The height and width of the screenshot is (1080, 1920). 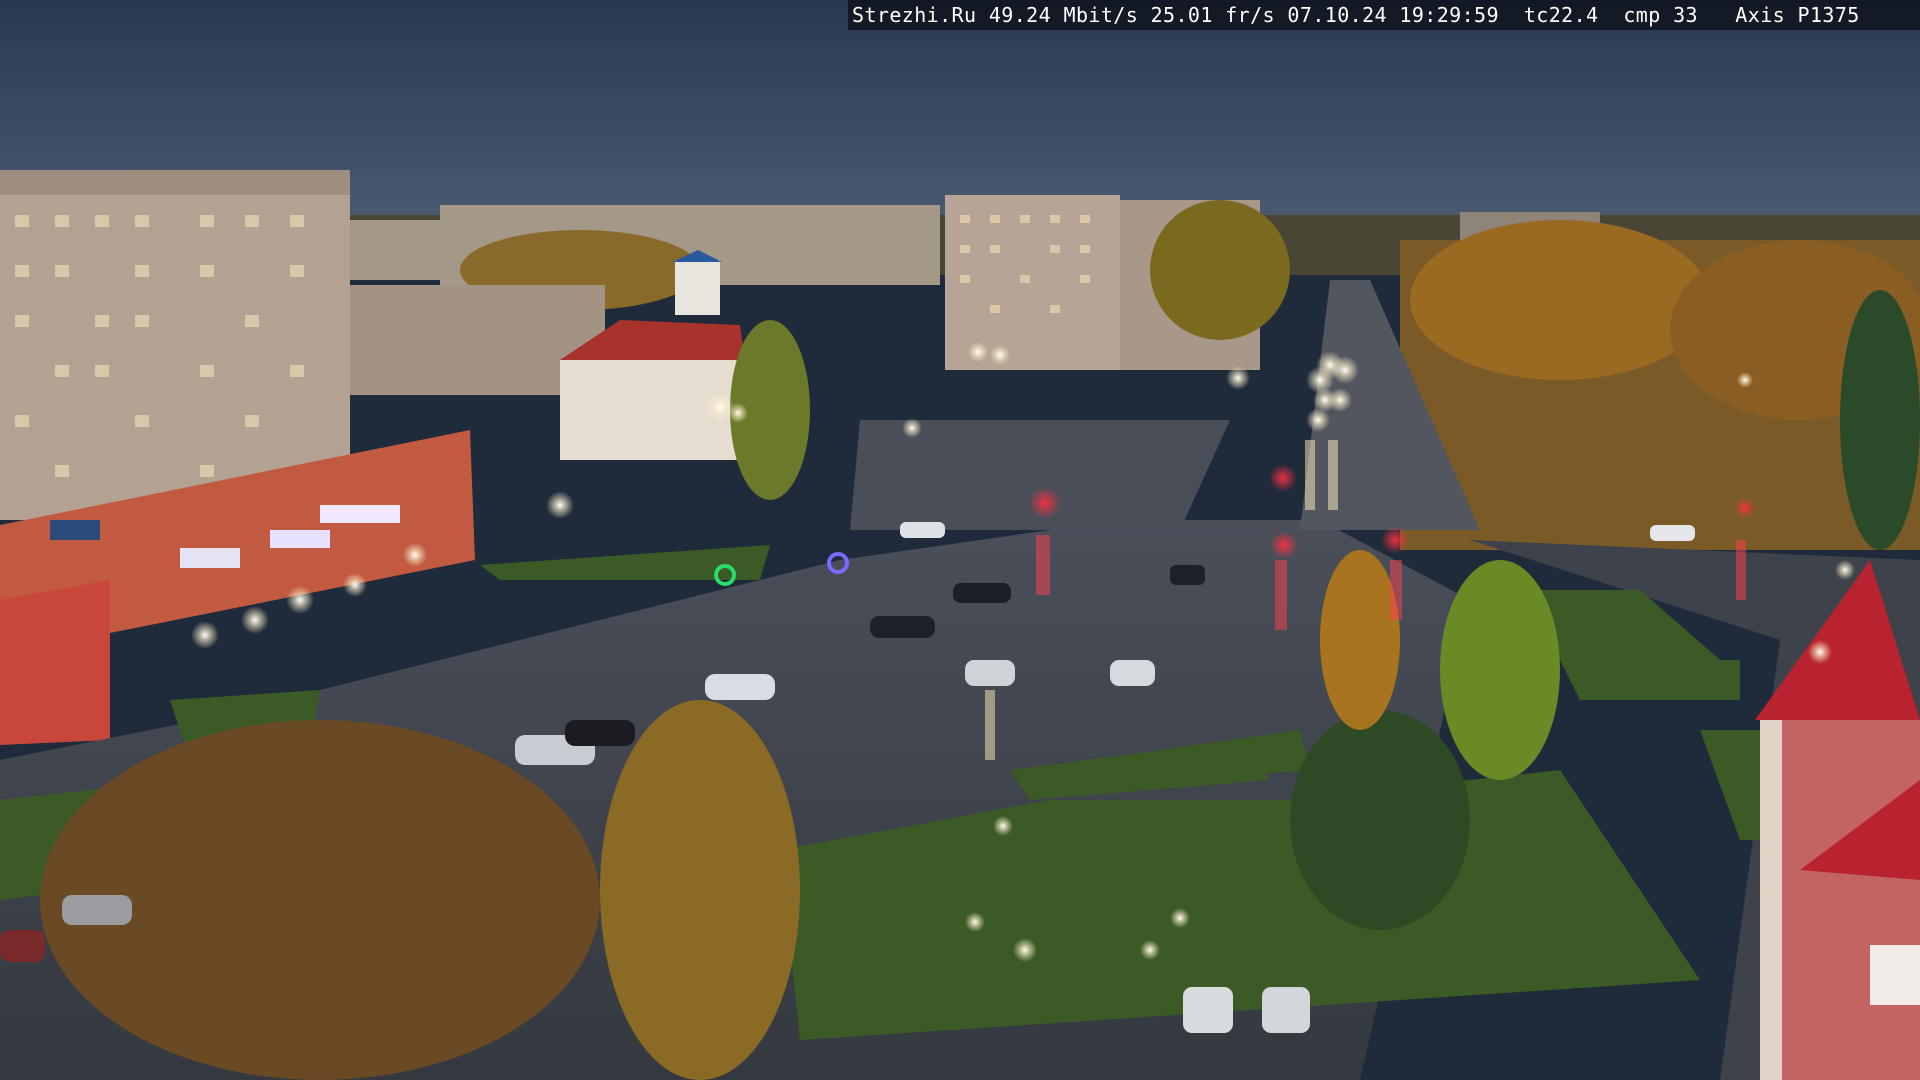 I want to click on small-blue-tower, so click(x=697, y=287).